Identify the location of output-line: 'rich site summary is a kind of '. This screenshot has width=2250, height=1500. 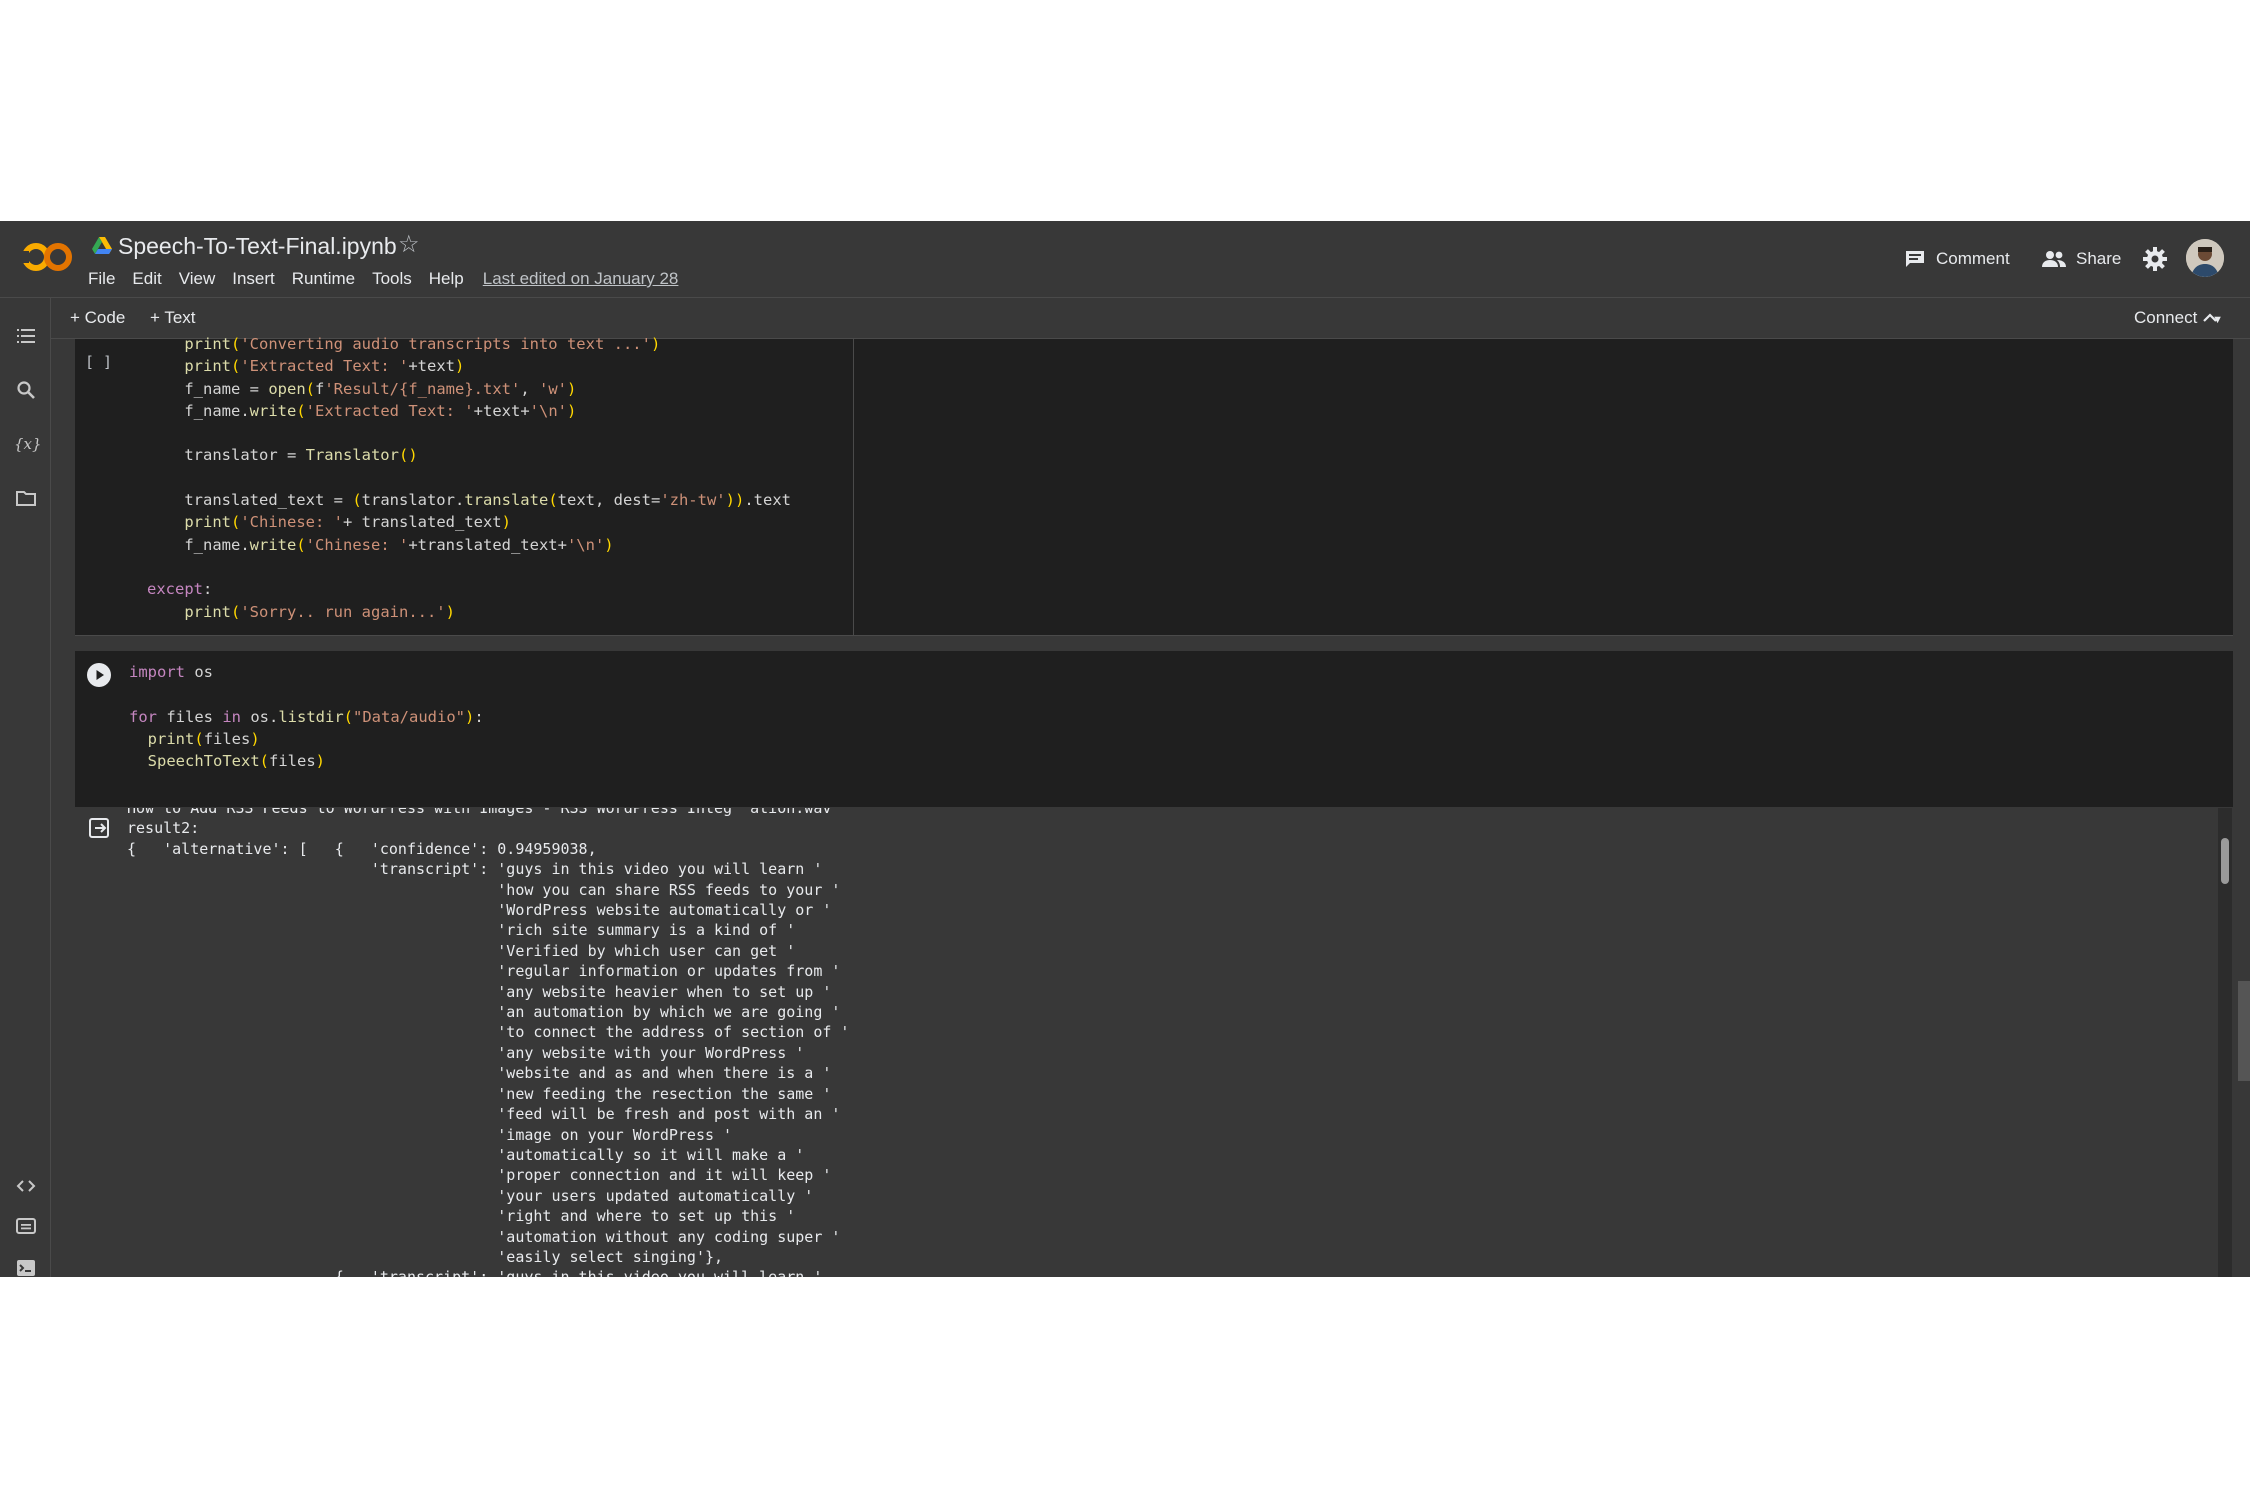
(461, 930).